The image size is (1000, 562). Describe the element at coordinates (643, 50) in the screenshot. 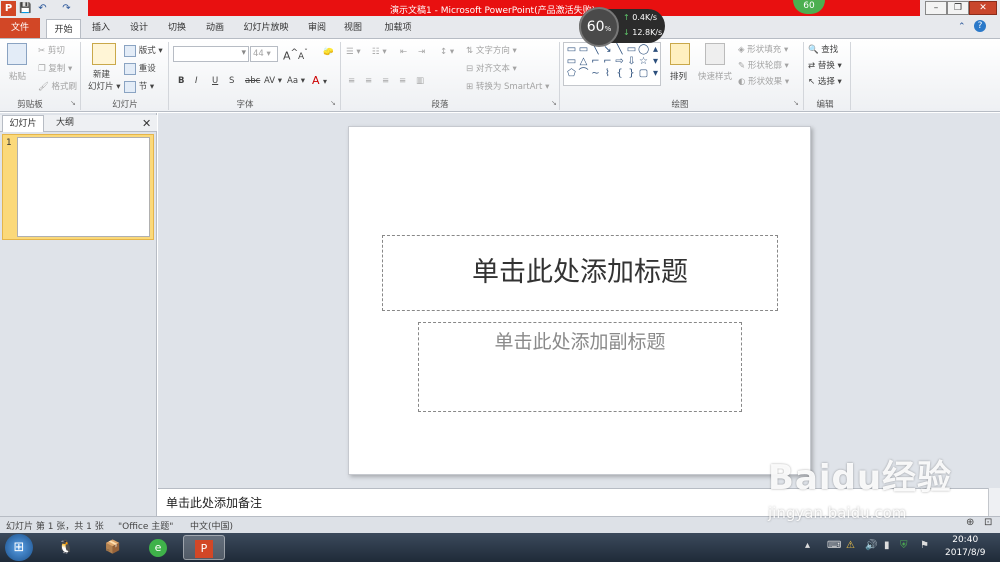

I see `oval-shape-icon: ◯` at that location.